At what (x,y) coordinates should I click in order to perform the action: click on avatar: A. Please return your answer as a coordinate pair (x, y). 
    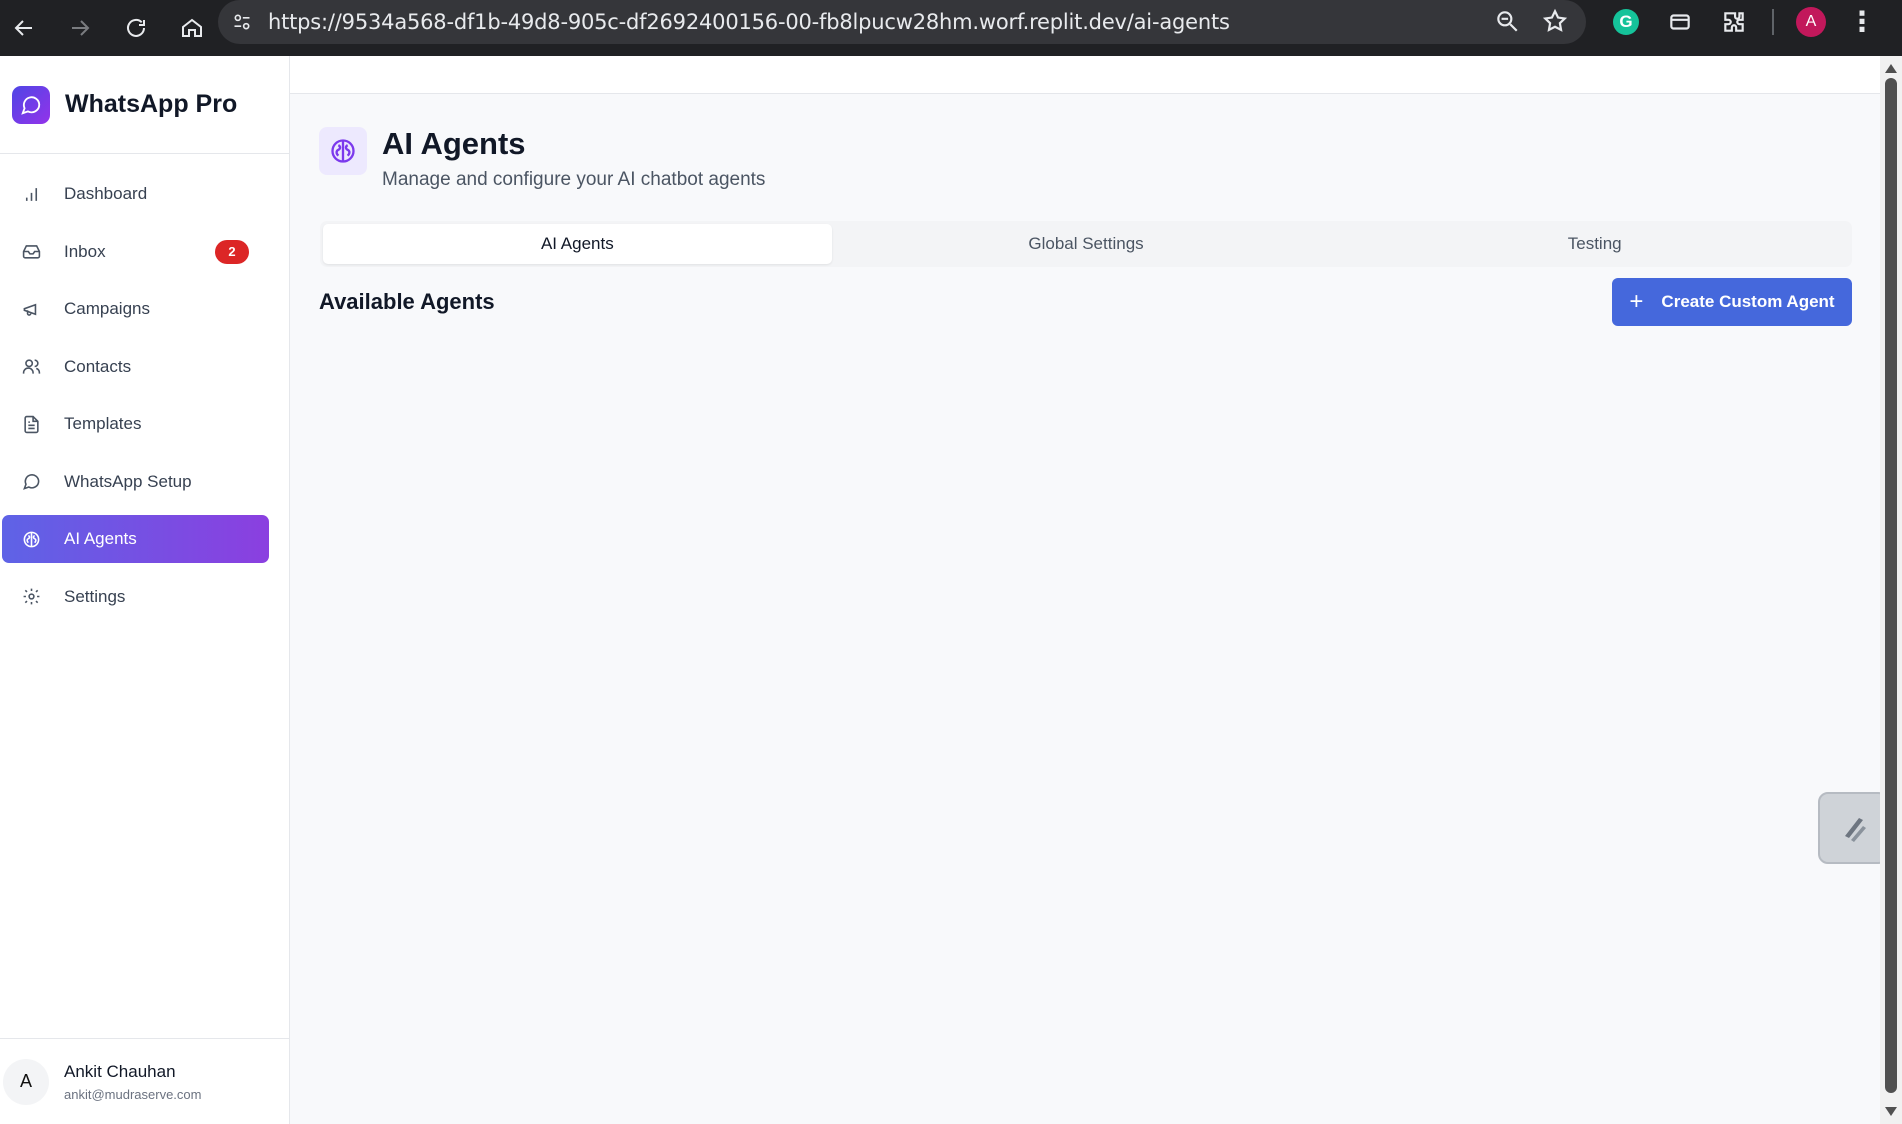
    Looking at the image, I should click on (26, 1081).